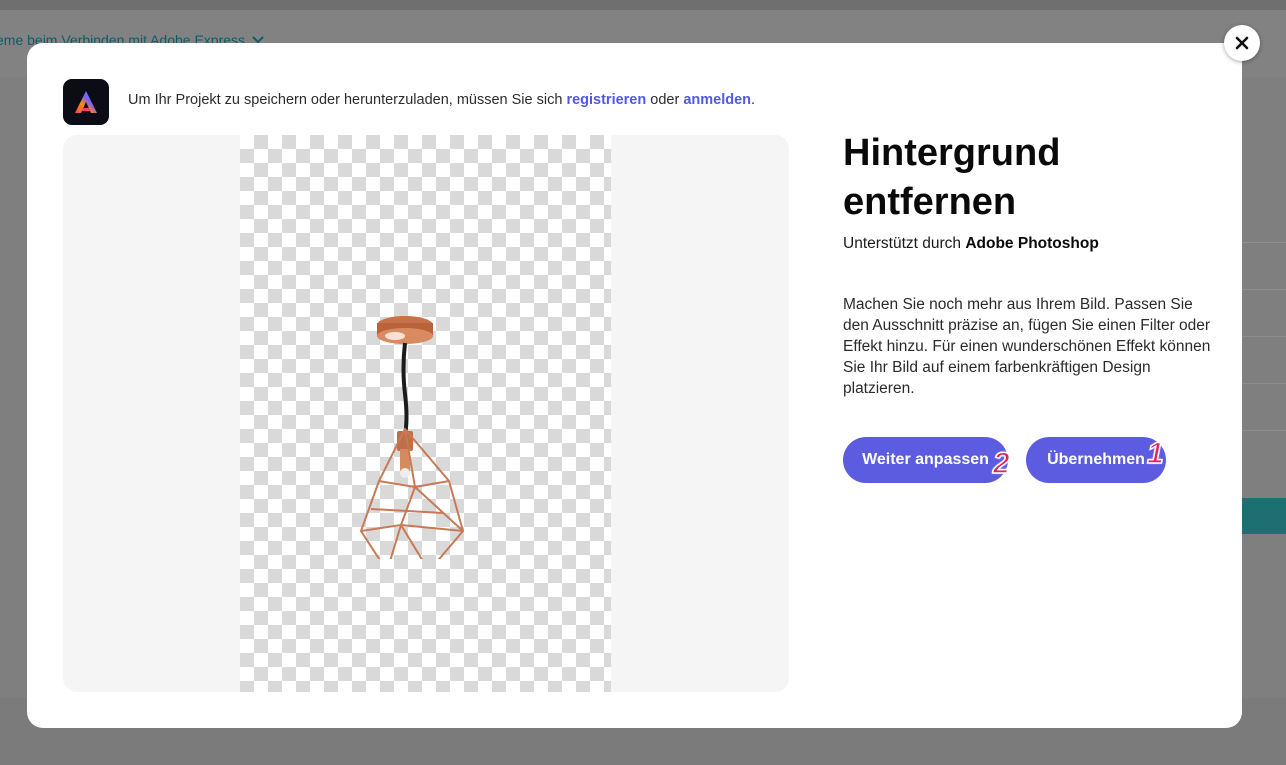  What do you see at coordinates (1264, 516) in the screenshot?
I see `background-teal-button` at bounding box center [1264, 516].